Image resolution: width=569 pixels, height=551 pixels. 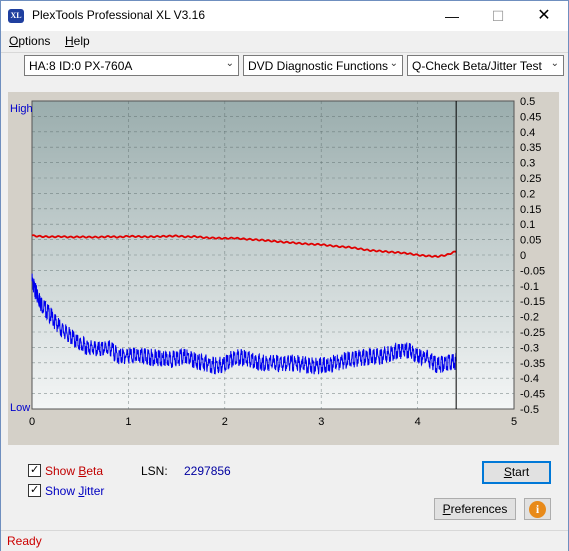 What do you see at coordinates (69, 41) in the screenshot?
I see `menu-help-mnemonic: H` at bounding box center [69, 41].